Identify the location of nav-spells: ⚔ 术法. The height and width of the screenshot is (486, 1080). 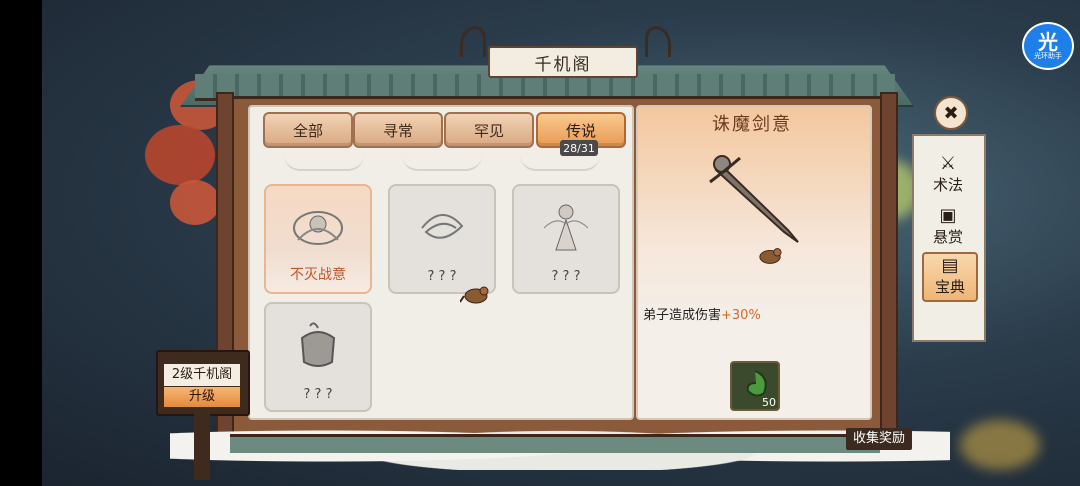
(948, 175).